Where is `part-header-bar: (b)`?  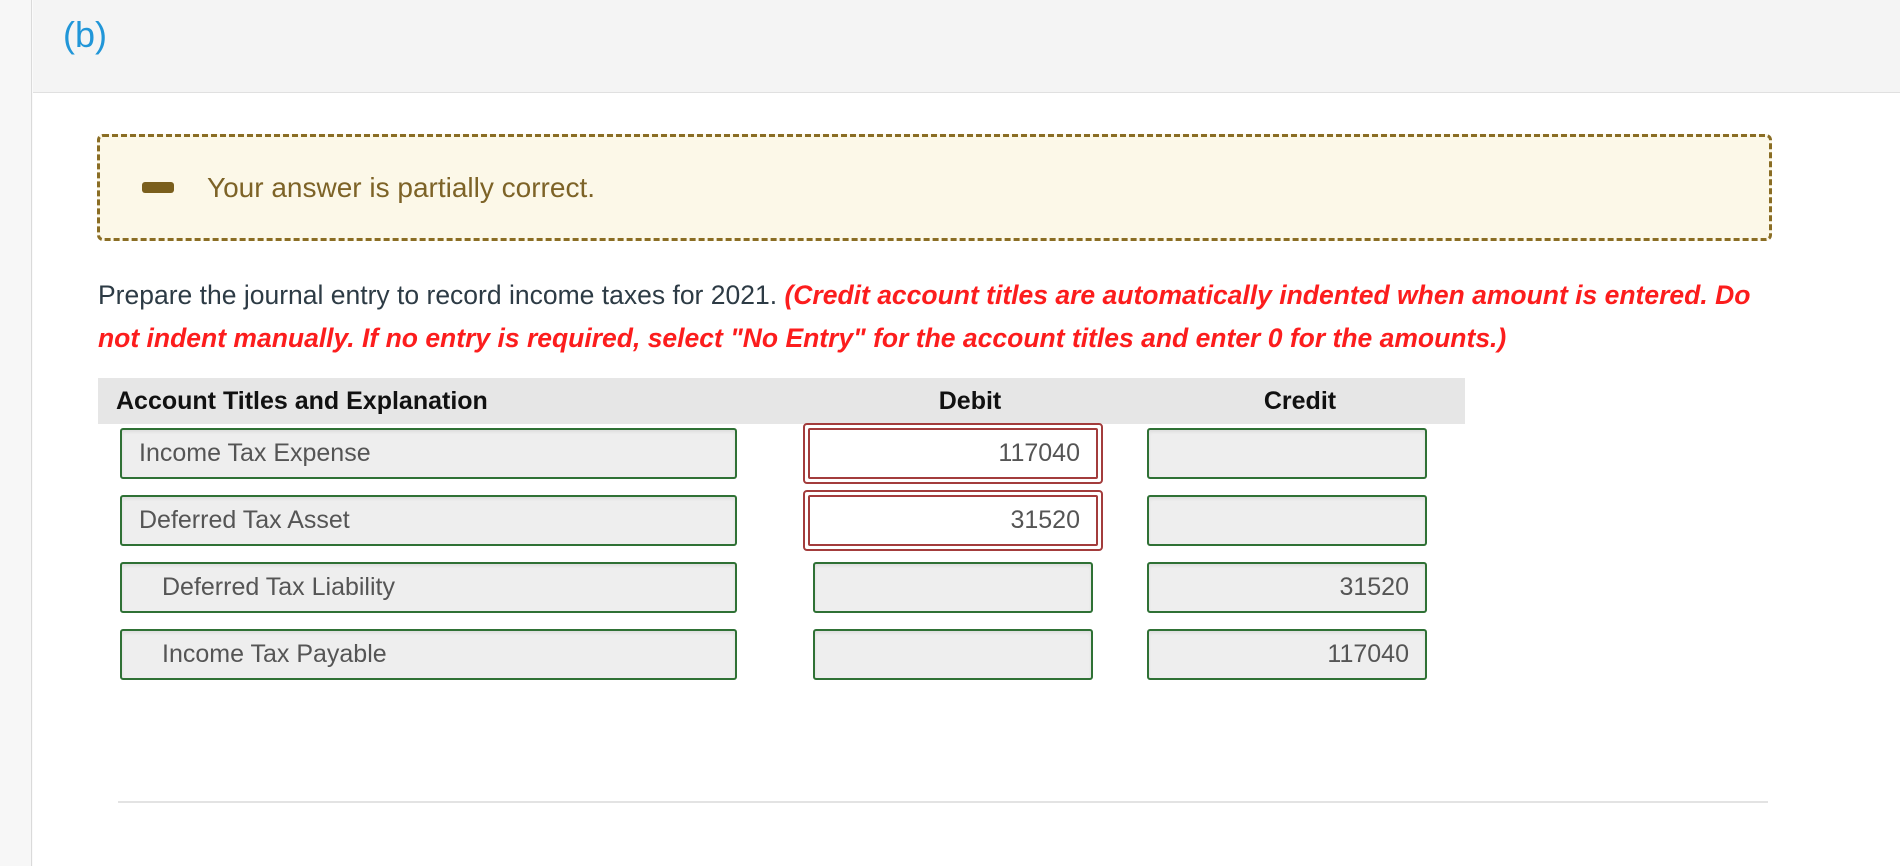
part-header-bar: (b) is located at coordinates (966, 46).